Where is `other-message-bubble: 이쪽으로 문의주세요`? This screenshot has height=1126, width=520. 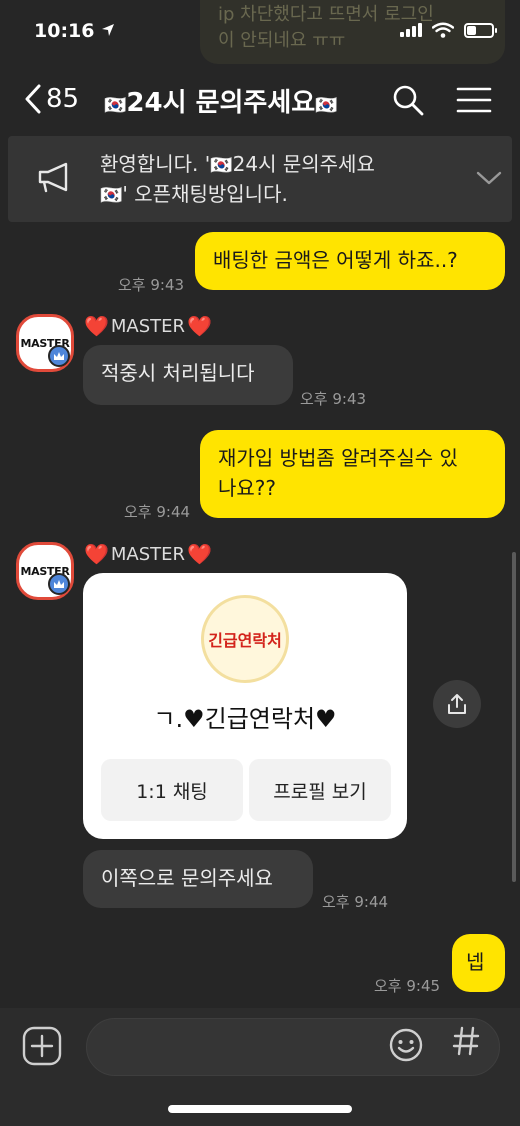
other-message-bubble: 이쪽으로 문의주세요 is located at coordinates (198, 879).